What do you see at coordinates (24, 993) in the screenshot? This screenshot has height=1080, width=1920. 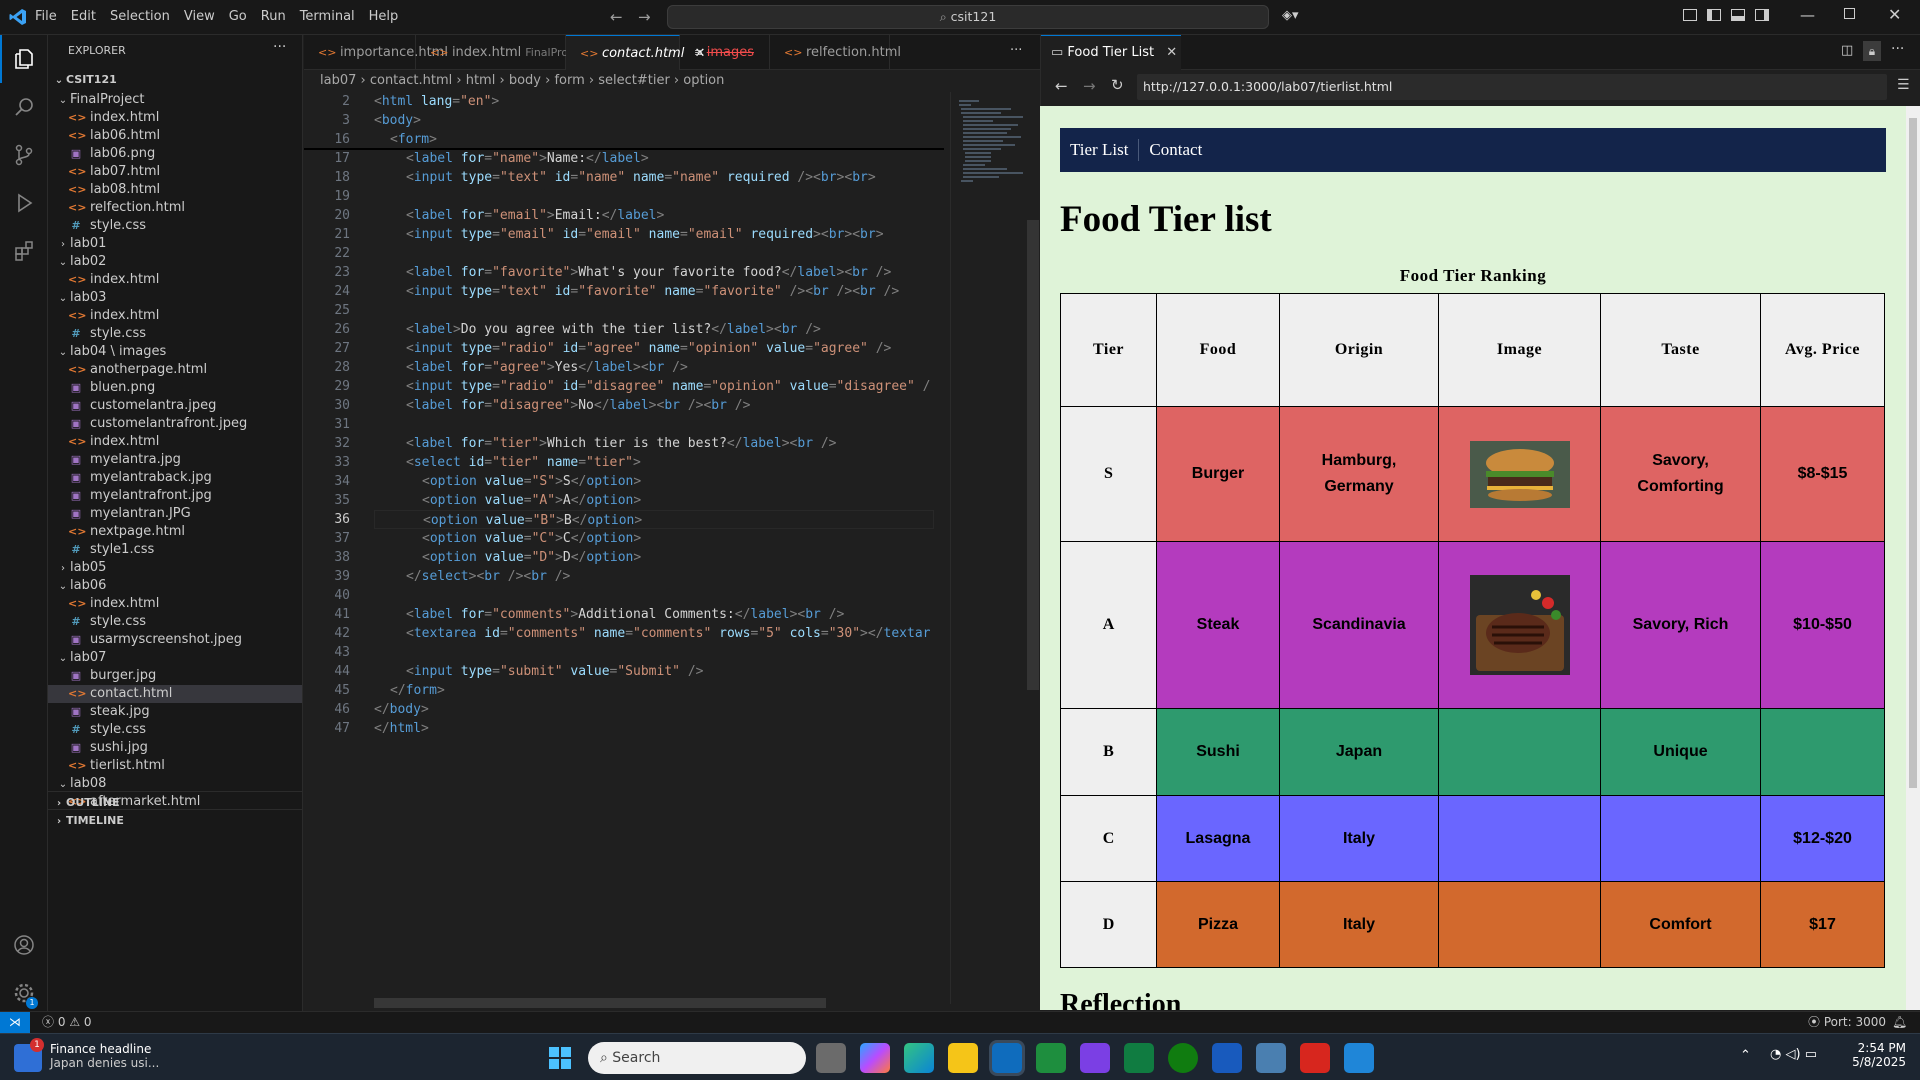 I see `manage-gear-icon: 1` at bounding box center [24, 993].